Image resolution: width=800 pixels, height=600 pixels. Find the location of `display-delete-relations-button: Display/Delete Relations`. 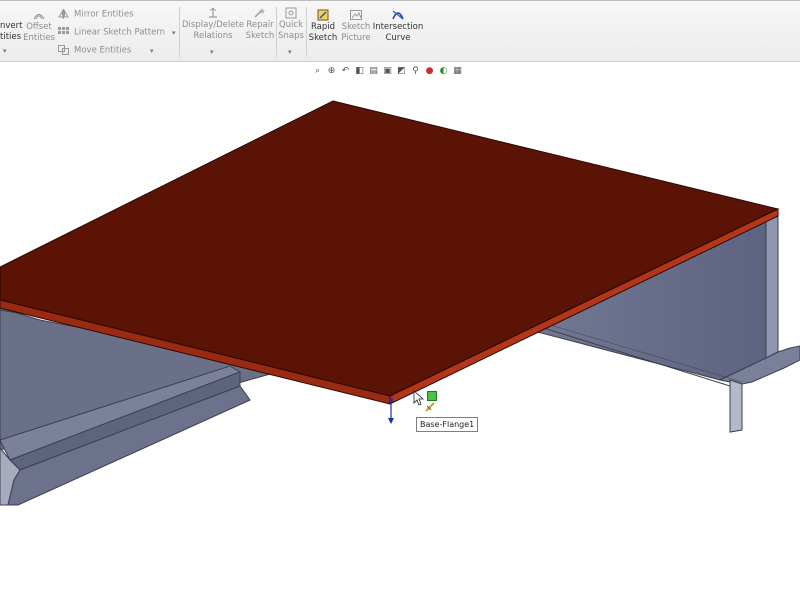

display-delete-relations-button: Display/Delete Relations is located at coordinates (213, 24).